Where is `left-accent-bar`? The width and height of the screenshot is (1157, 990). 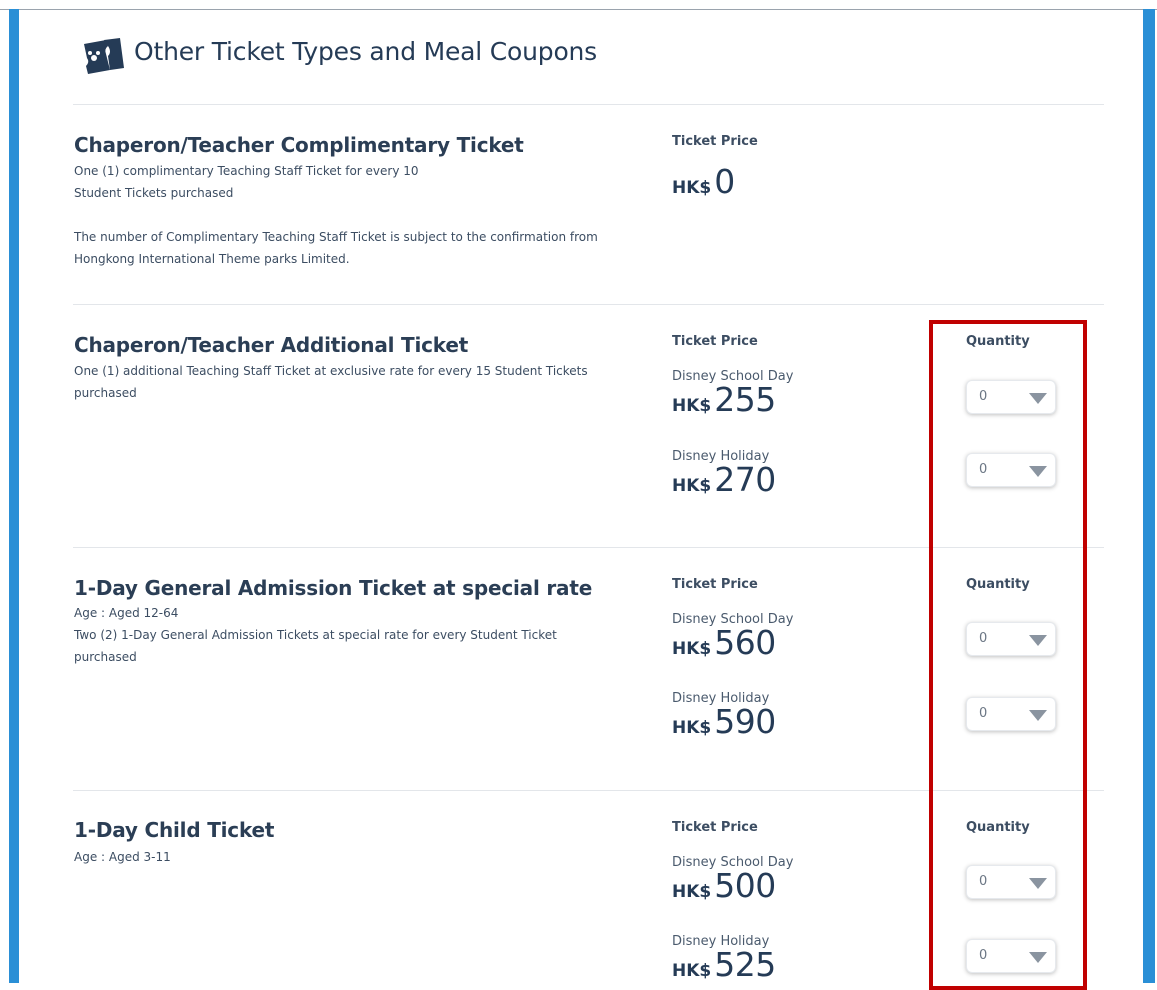
left-accent-bar is located at coordinates (14, 496).